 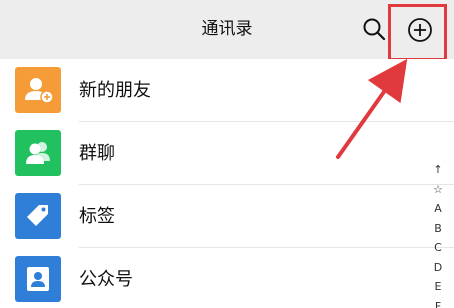 What do you see at coordinates (38, 216) in the screenshot?
I see `tag-icon` at bounding box center [38, 216].